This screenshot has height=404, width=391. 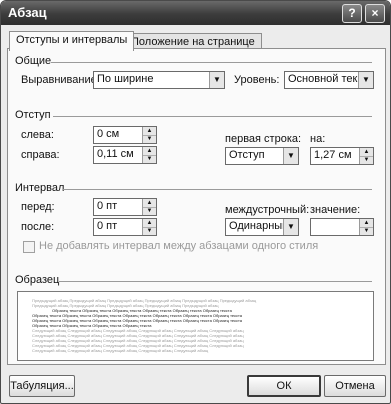 What do you see at coordinates (125, 227) in the screenshot?
I see `spacing-after-spinner: 0 пт ▲ ▼` at bounding box center [125, 227].